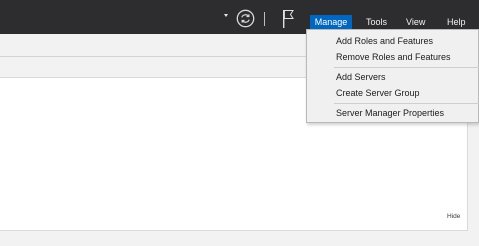 The width and height of the screenshot is (479, 246). I want to click on menu-tools: Tools, so click(376, 22).